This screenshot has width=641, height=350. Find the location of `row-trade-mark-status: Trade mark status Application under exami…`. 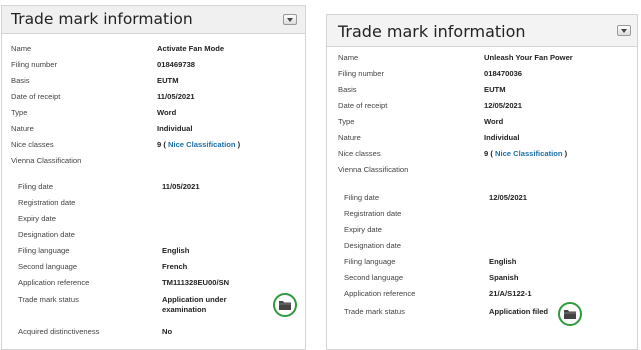

row-trade-mark-status: Trade mark status Application under exami… is located at coordinates (153, 307).